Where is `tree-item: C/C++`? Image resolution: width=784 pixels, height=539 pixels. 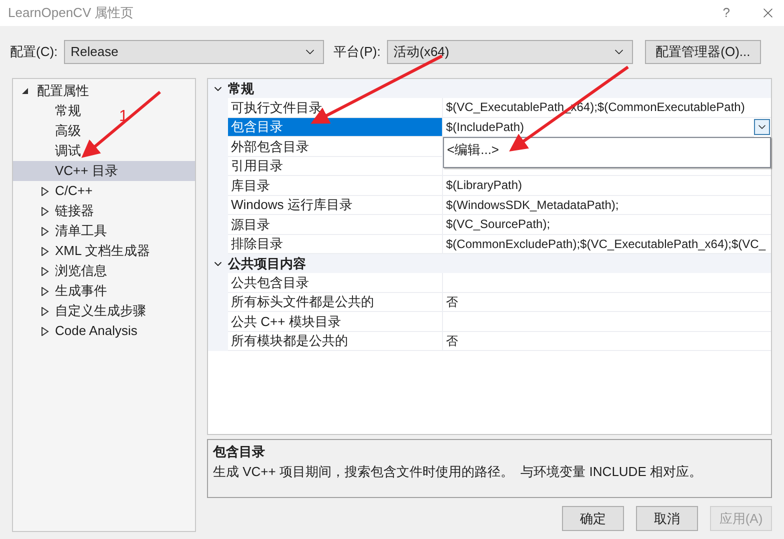 tree-item: C/C++ is located at coordinates (74, 191).